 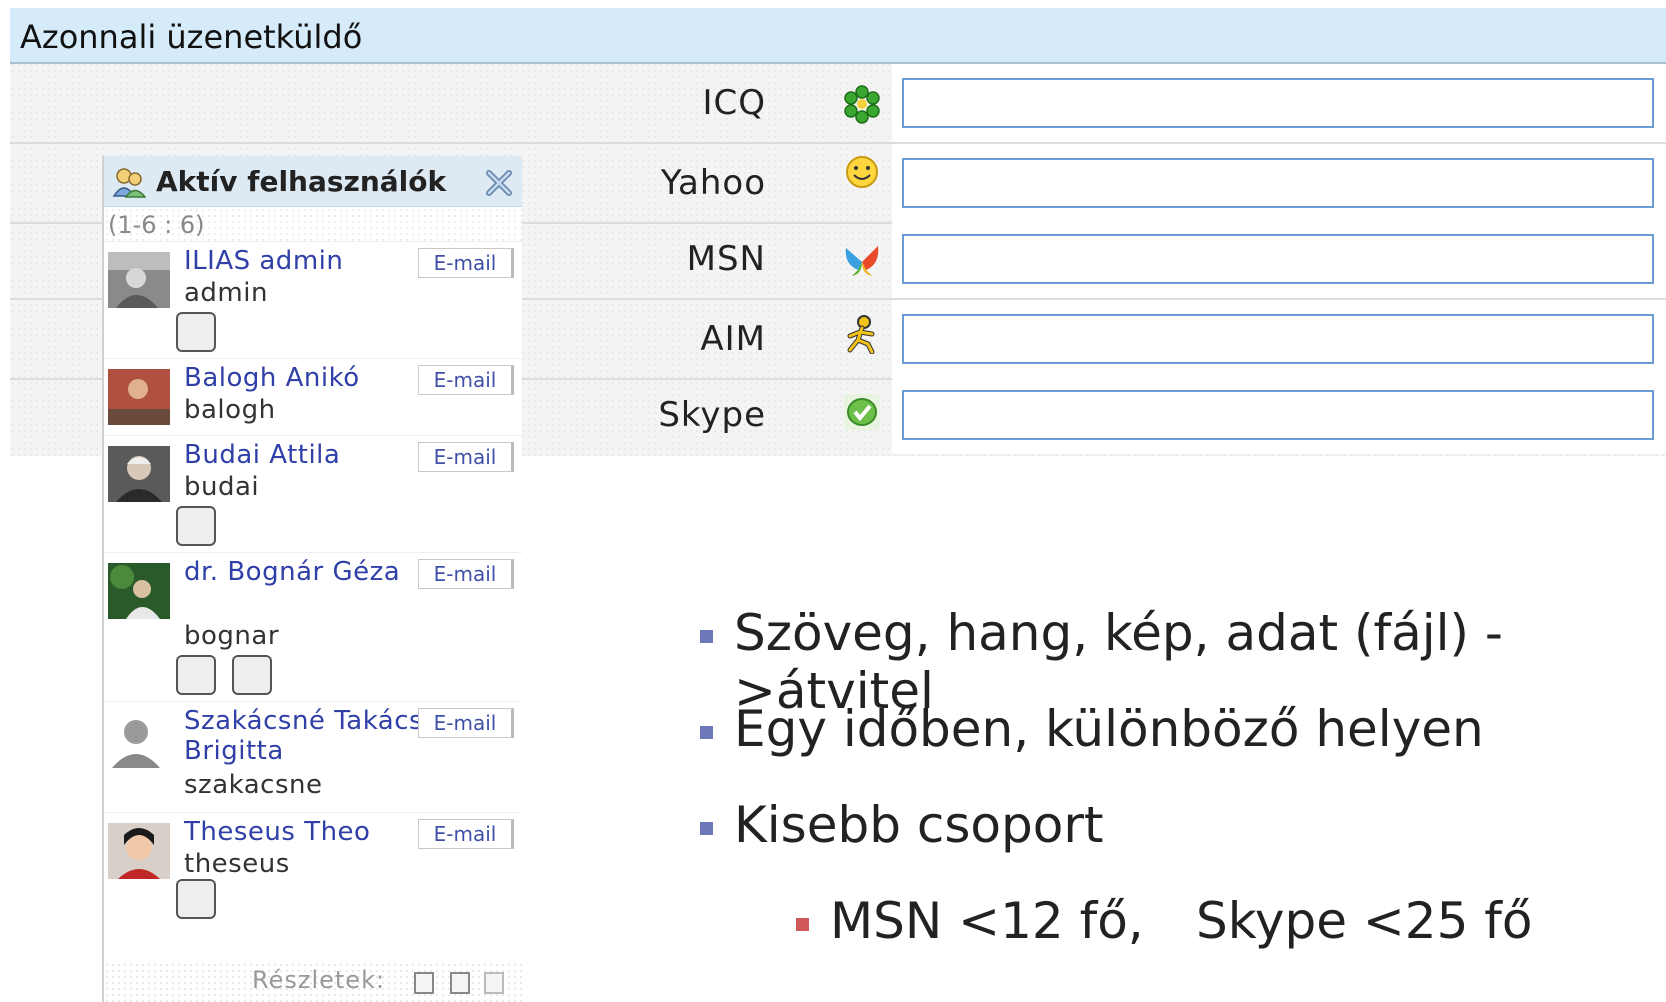 What do you see at coordinates (262, 455) in the screenshot?
I see `user-name-link: Budai Attila` at bounding box center [262, 455].